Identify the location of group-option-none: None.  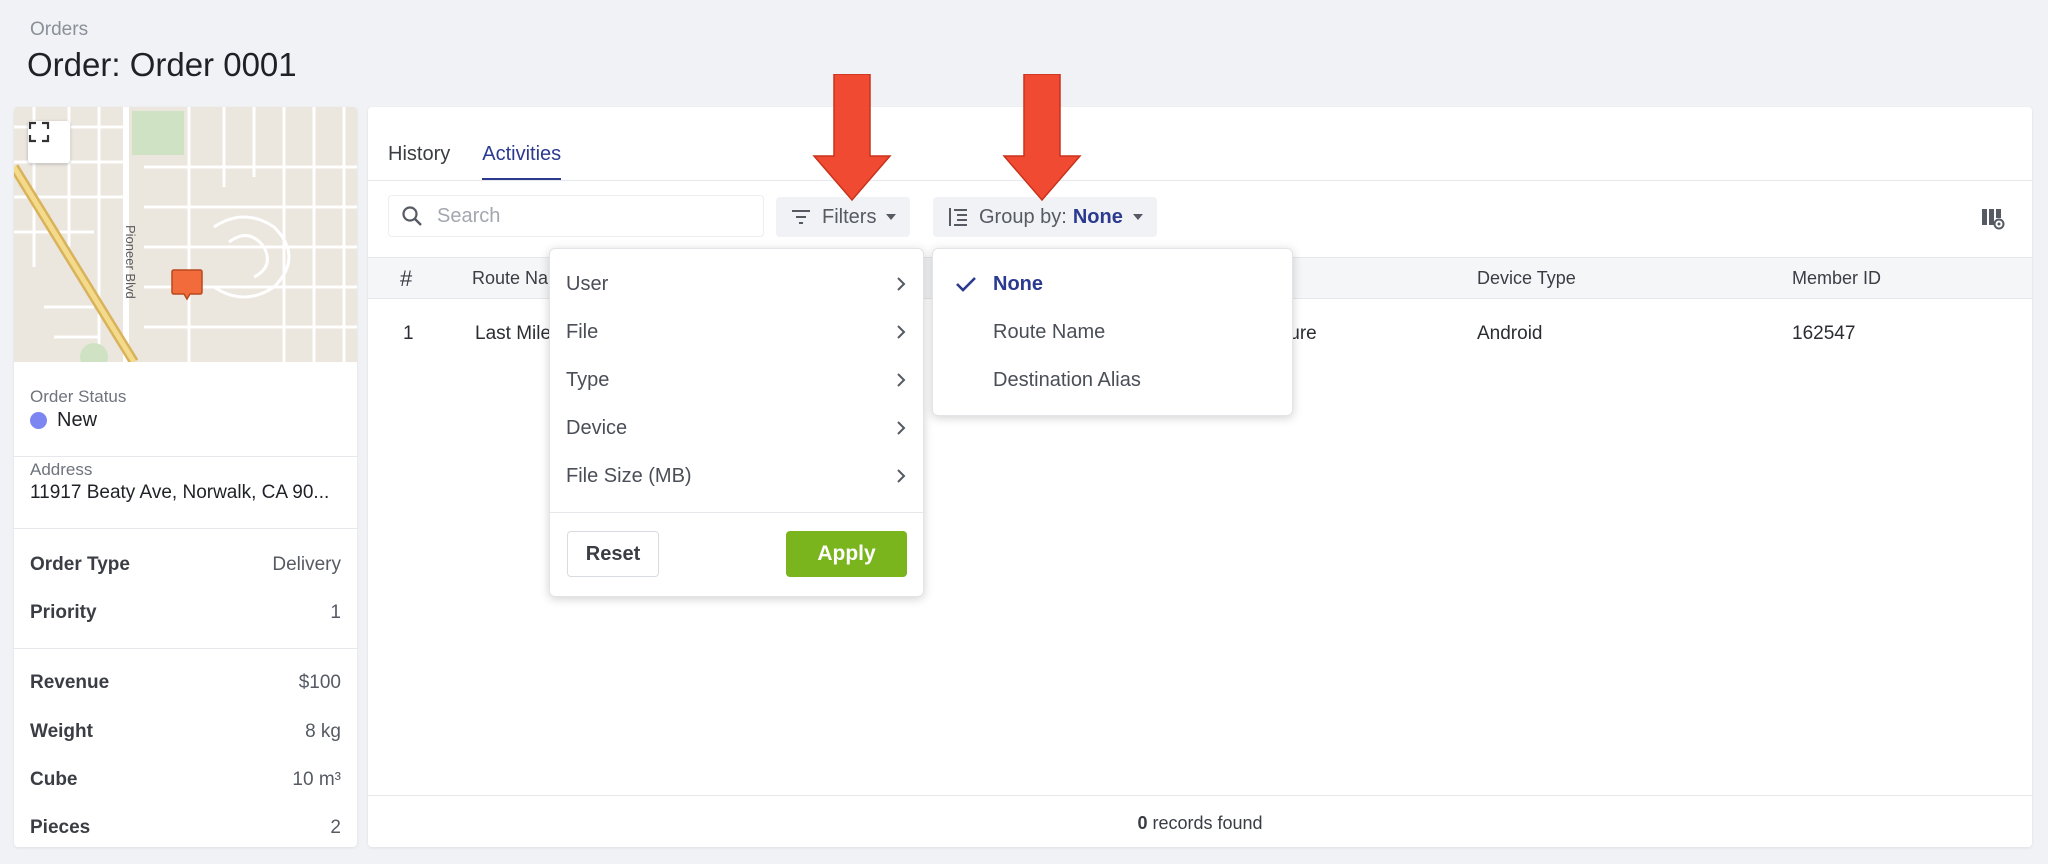
(1112, 284).